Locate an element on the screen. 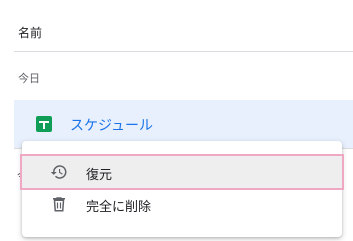  restore-menu-item: 復元 is located at coordinates (182, 172).